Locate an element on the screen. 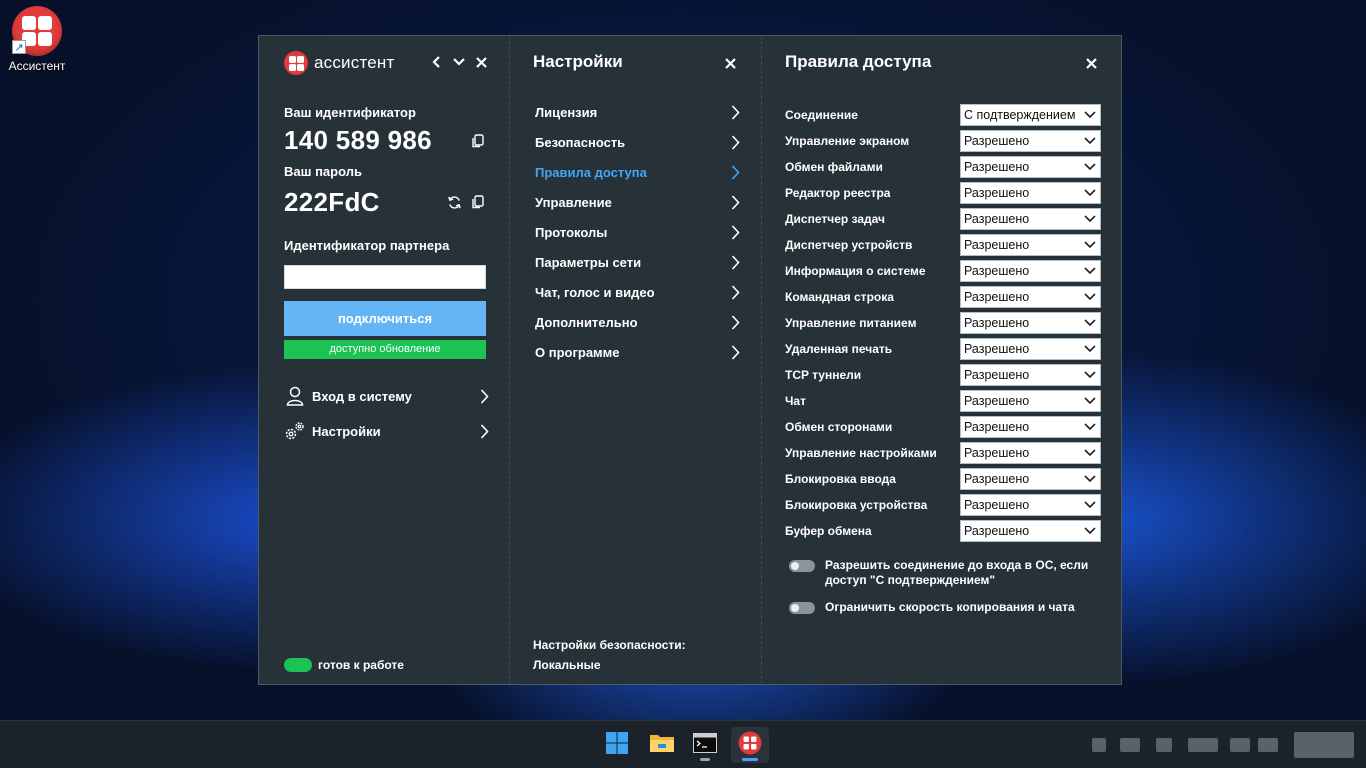 This screenshot has height=768, width=1366. settings-nav-label: Лицензия is located at coordinates (566, 112).